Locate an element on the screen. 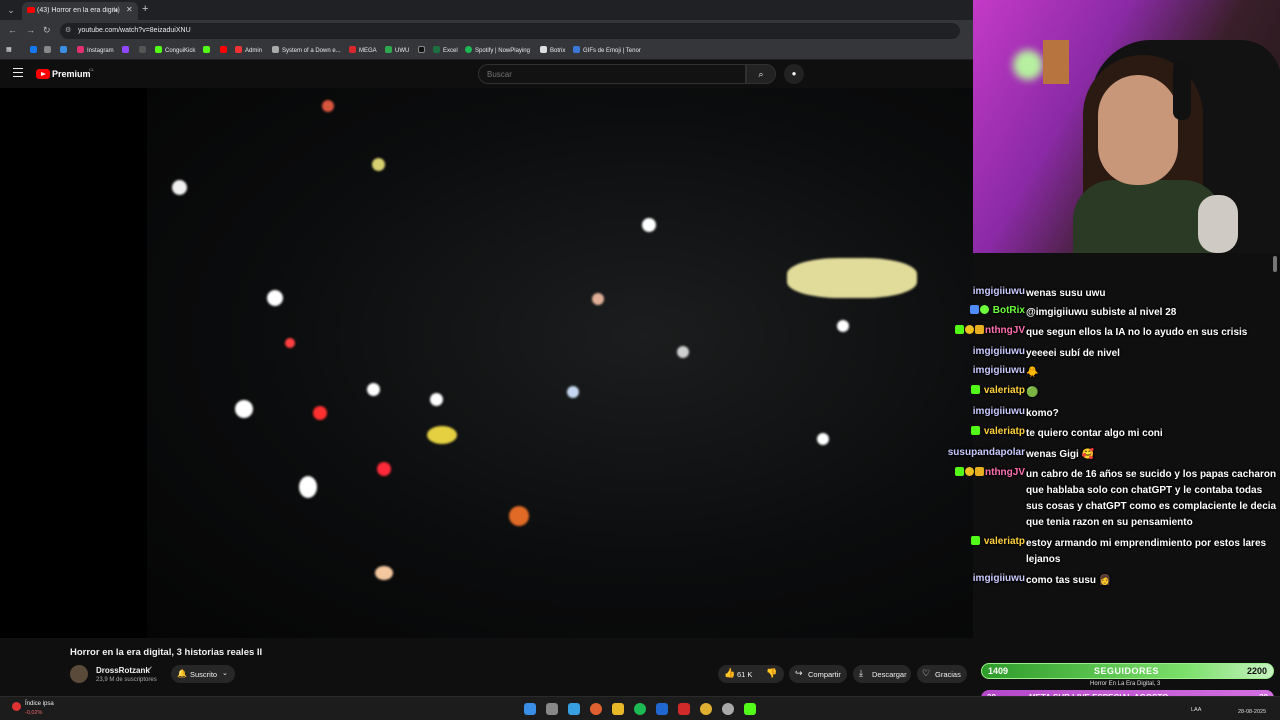 This screenshot has width=1280, height=720. search-box is located at coordinates (612, 74).